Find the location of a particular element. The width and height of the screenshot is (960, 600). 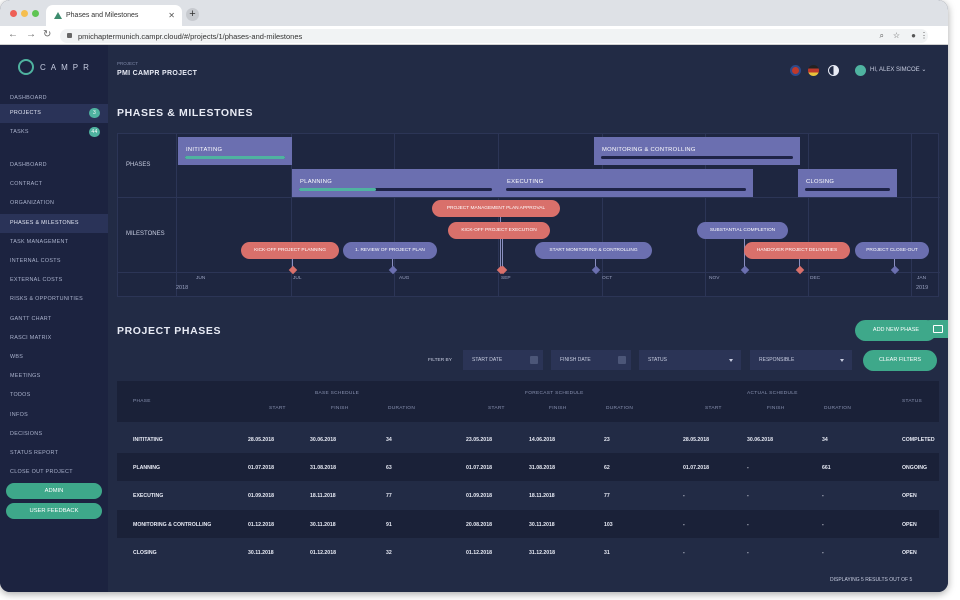

sidebar-item-task-management: Task Management is located at coordinates (54, 242).